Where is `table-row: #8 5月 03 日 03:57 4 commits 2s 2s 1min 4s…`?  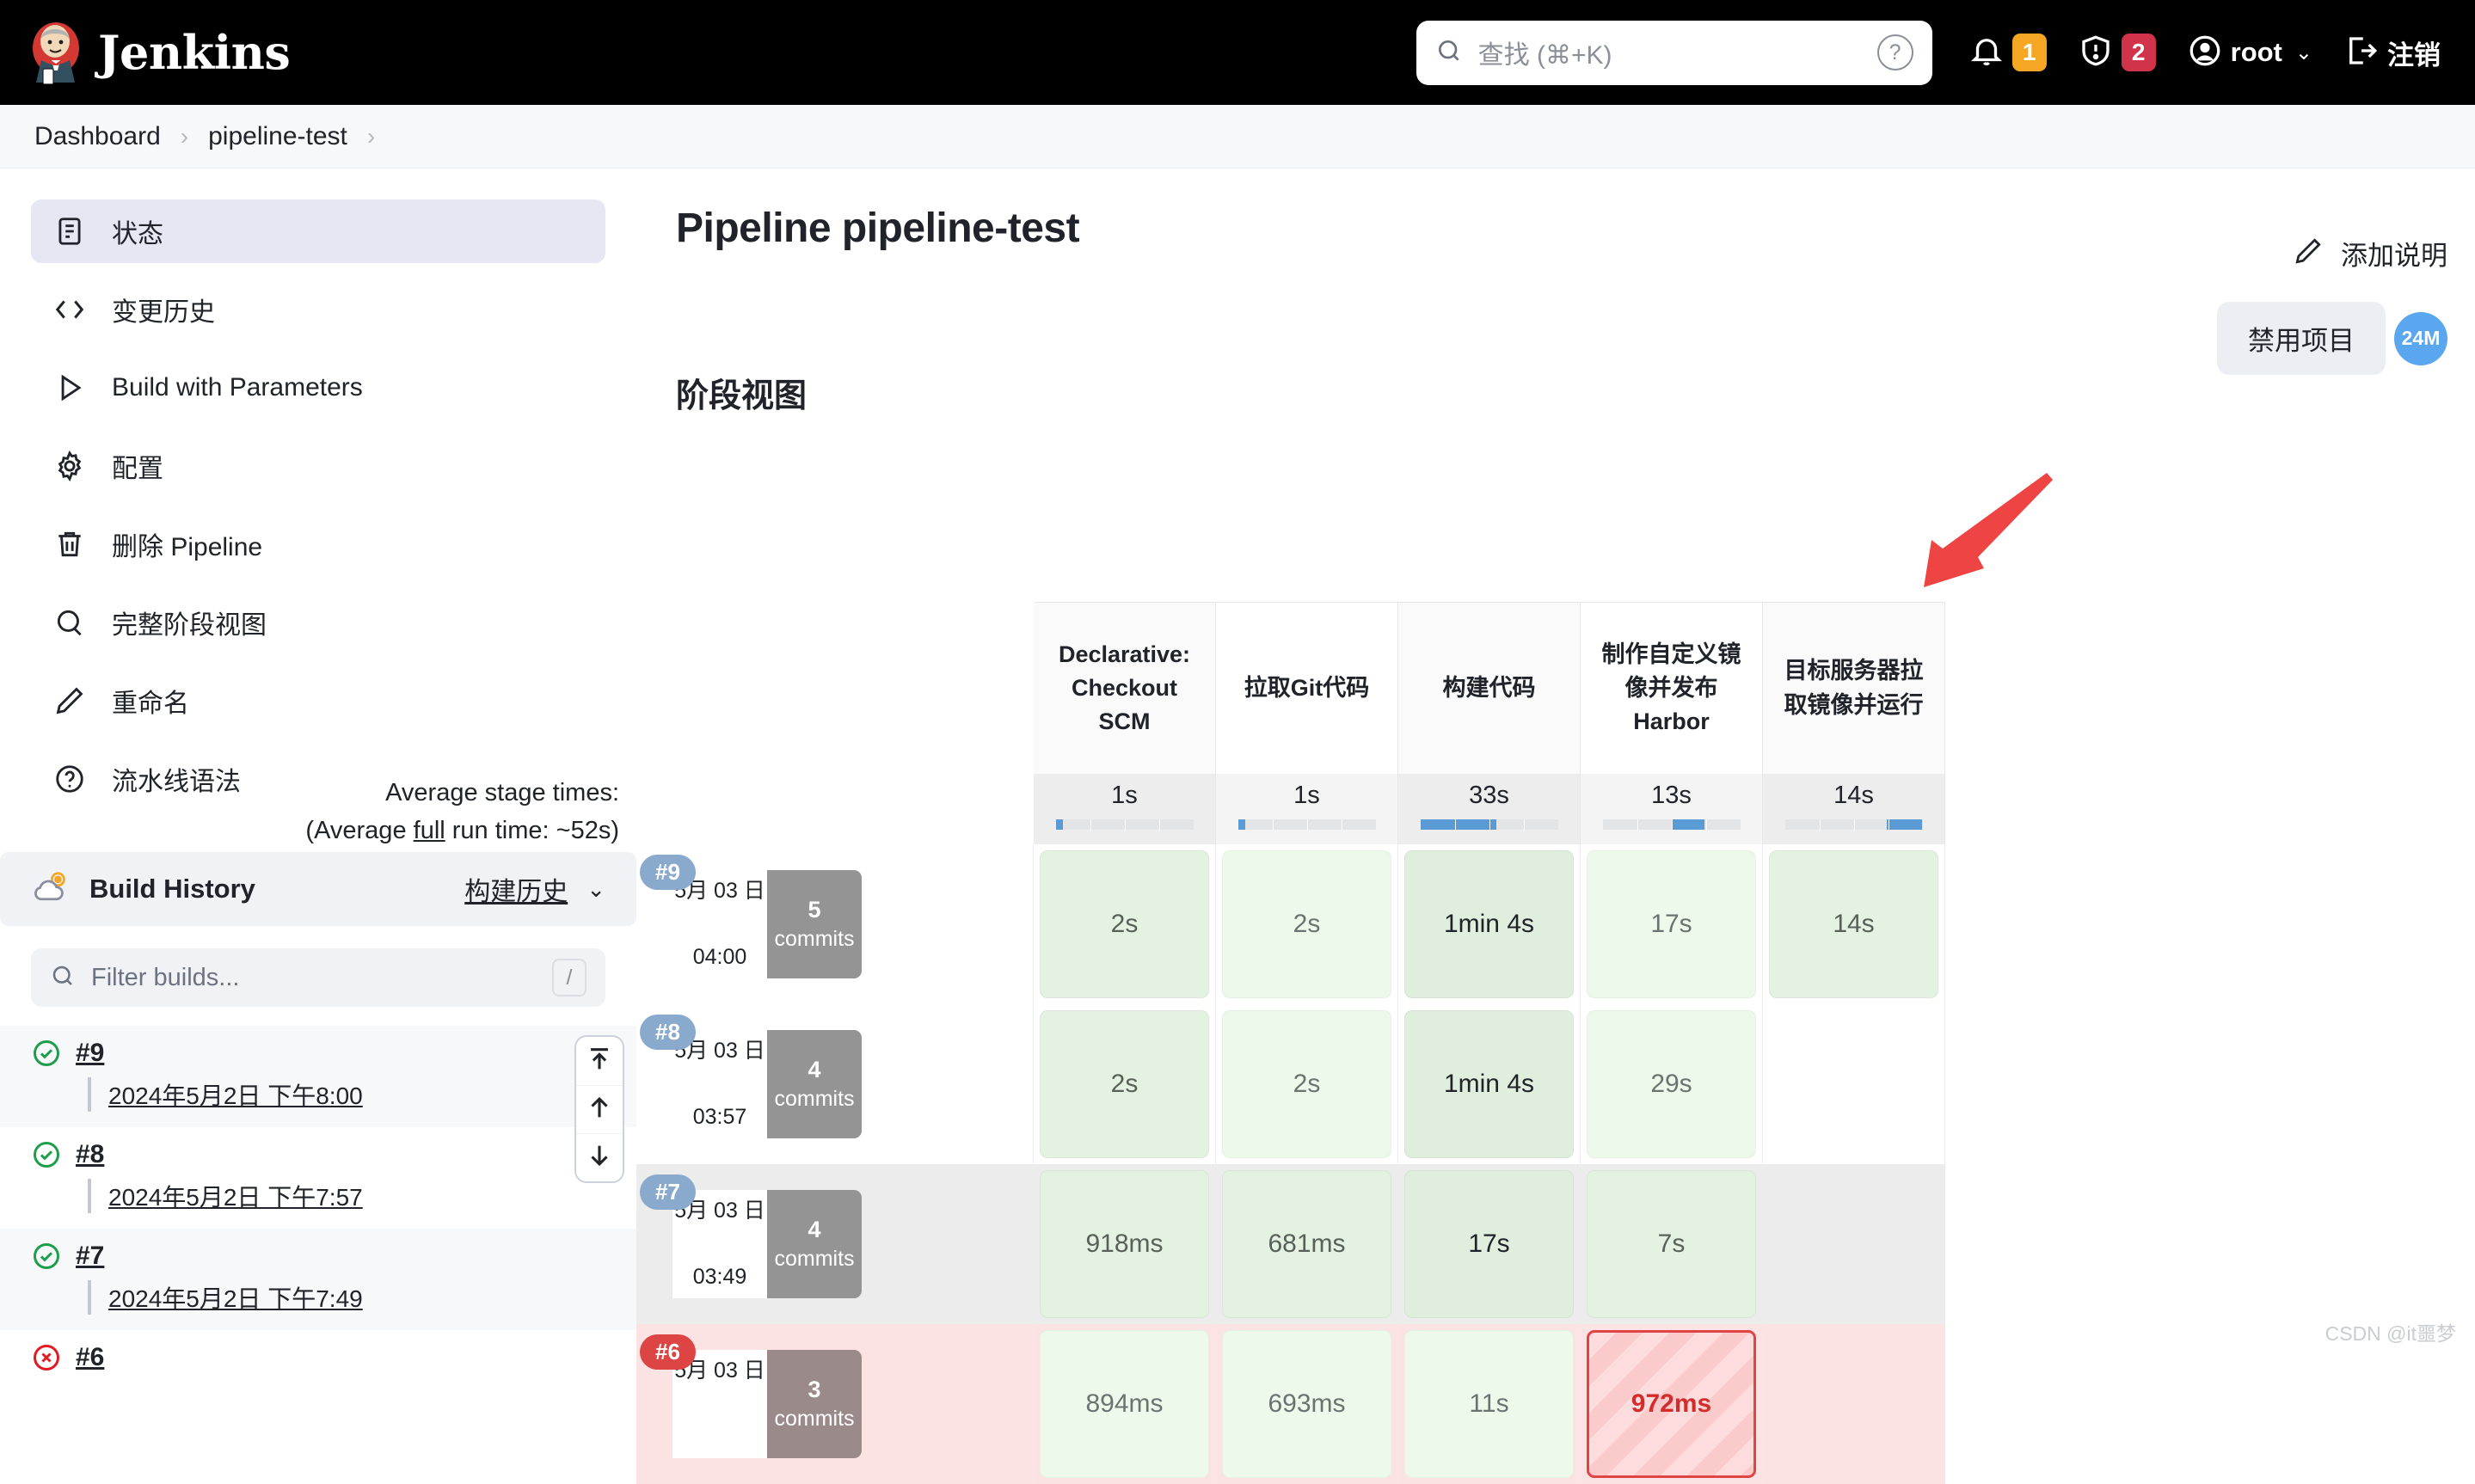 table-row: #8 5月 03 日 03:57 4 commits 2s 2s 1min 4s… is located at coordinates (1290, 1084).